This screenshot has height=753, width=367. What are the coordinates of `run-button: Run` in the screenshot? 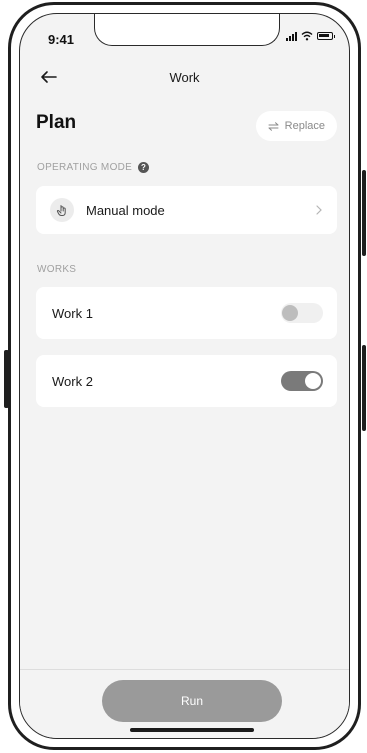 It's located at (192, 701).